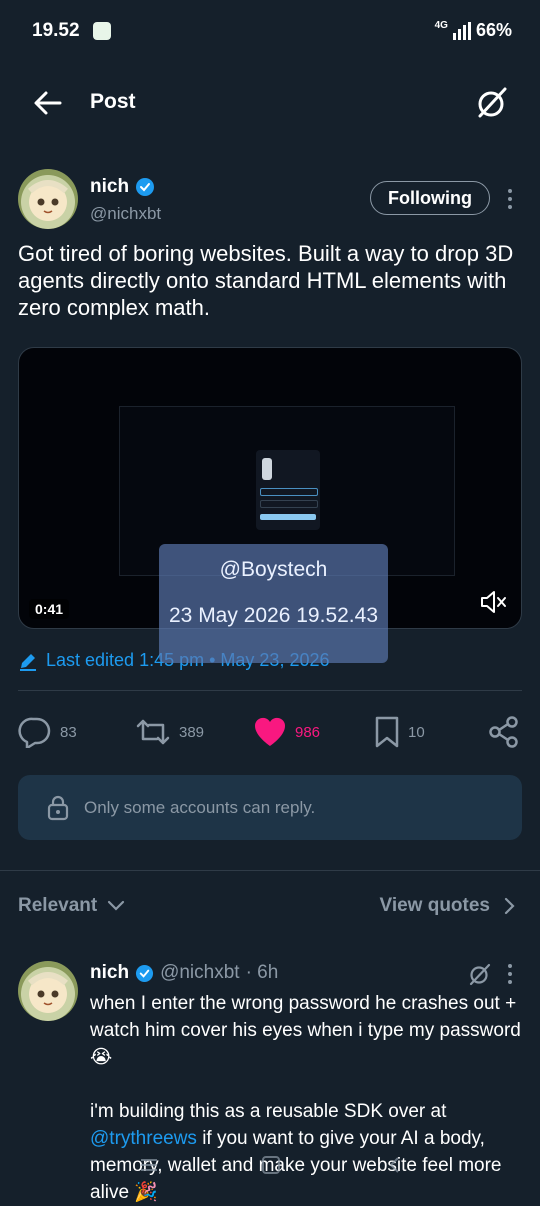 This screenshot has height=1206, width=540. What do you see at coordinates (434, 905) in the screenshot?
I see `view-quotes-label: View quotes` at bounding box center [434, 905].